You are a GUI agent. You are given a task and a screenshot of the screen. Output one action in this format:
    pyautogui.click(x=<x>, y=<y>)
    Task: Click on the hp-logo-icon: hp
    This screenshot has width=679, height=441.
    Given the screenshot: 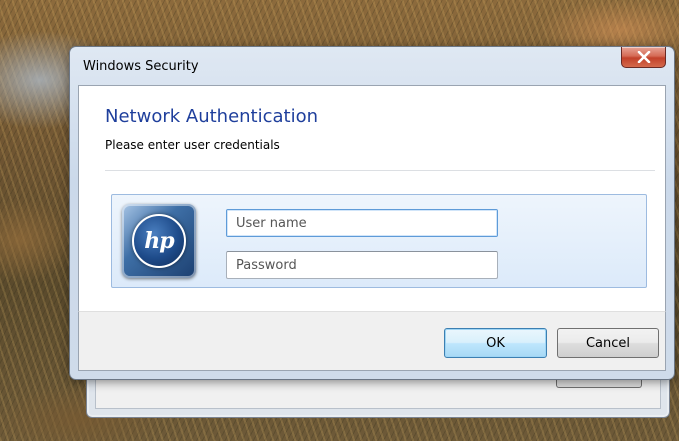 What is the action you would take?
    pyautogui.click(x=159, y=241)
    